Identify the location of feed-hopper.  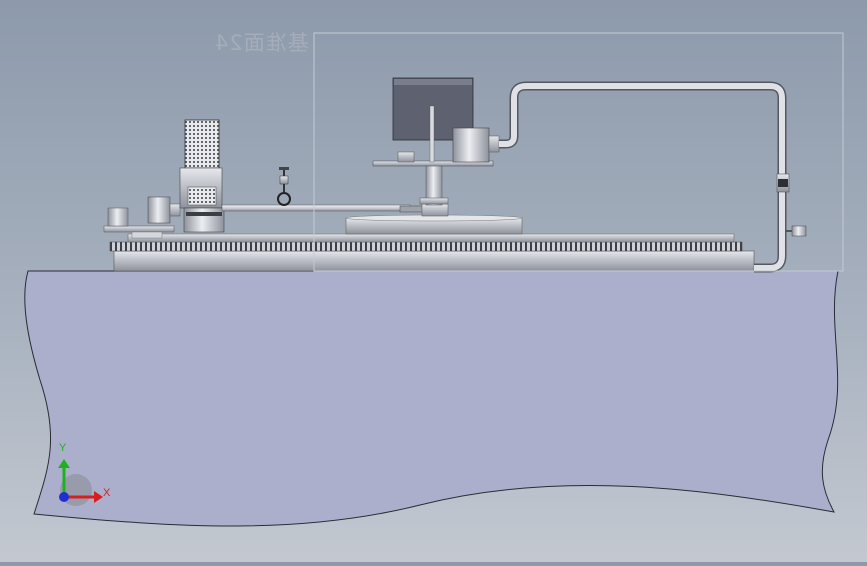
(202, 176).